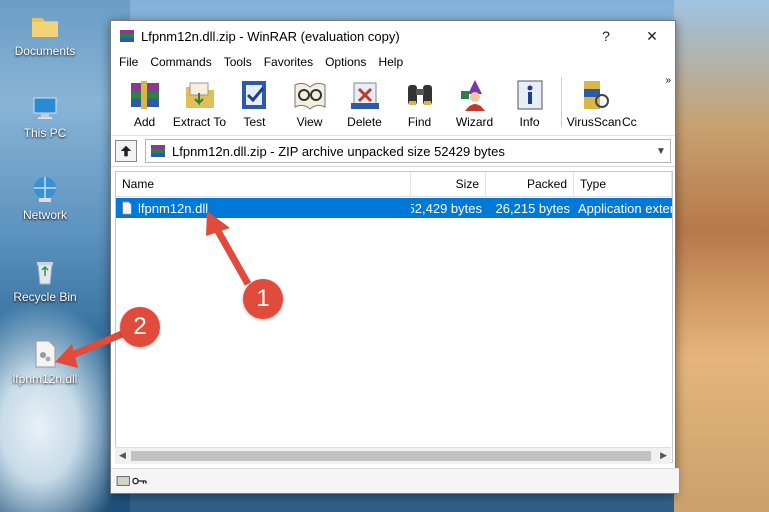 This screenshot has width=769, height=512. What do you see at coordinates (140, 327) in the screenshot?
I see `annotation-badge-2: 2` at bounding box center [140, 327].